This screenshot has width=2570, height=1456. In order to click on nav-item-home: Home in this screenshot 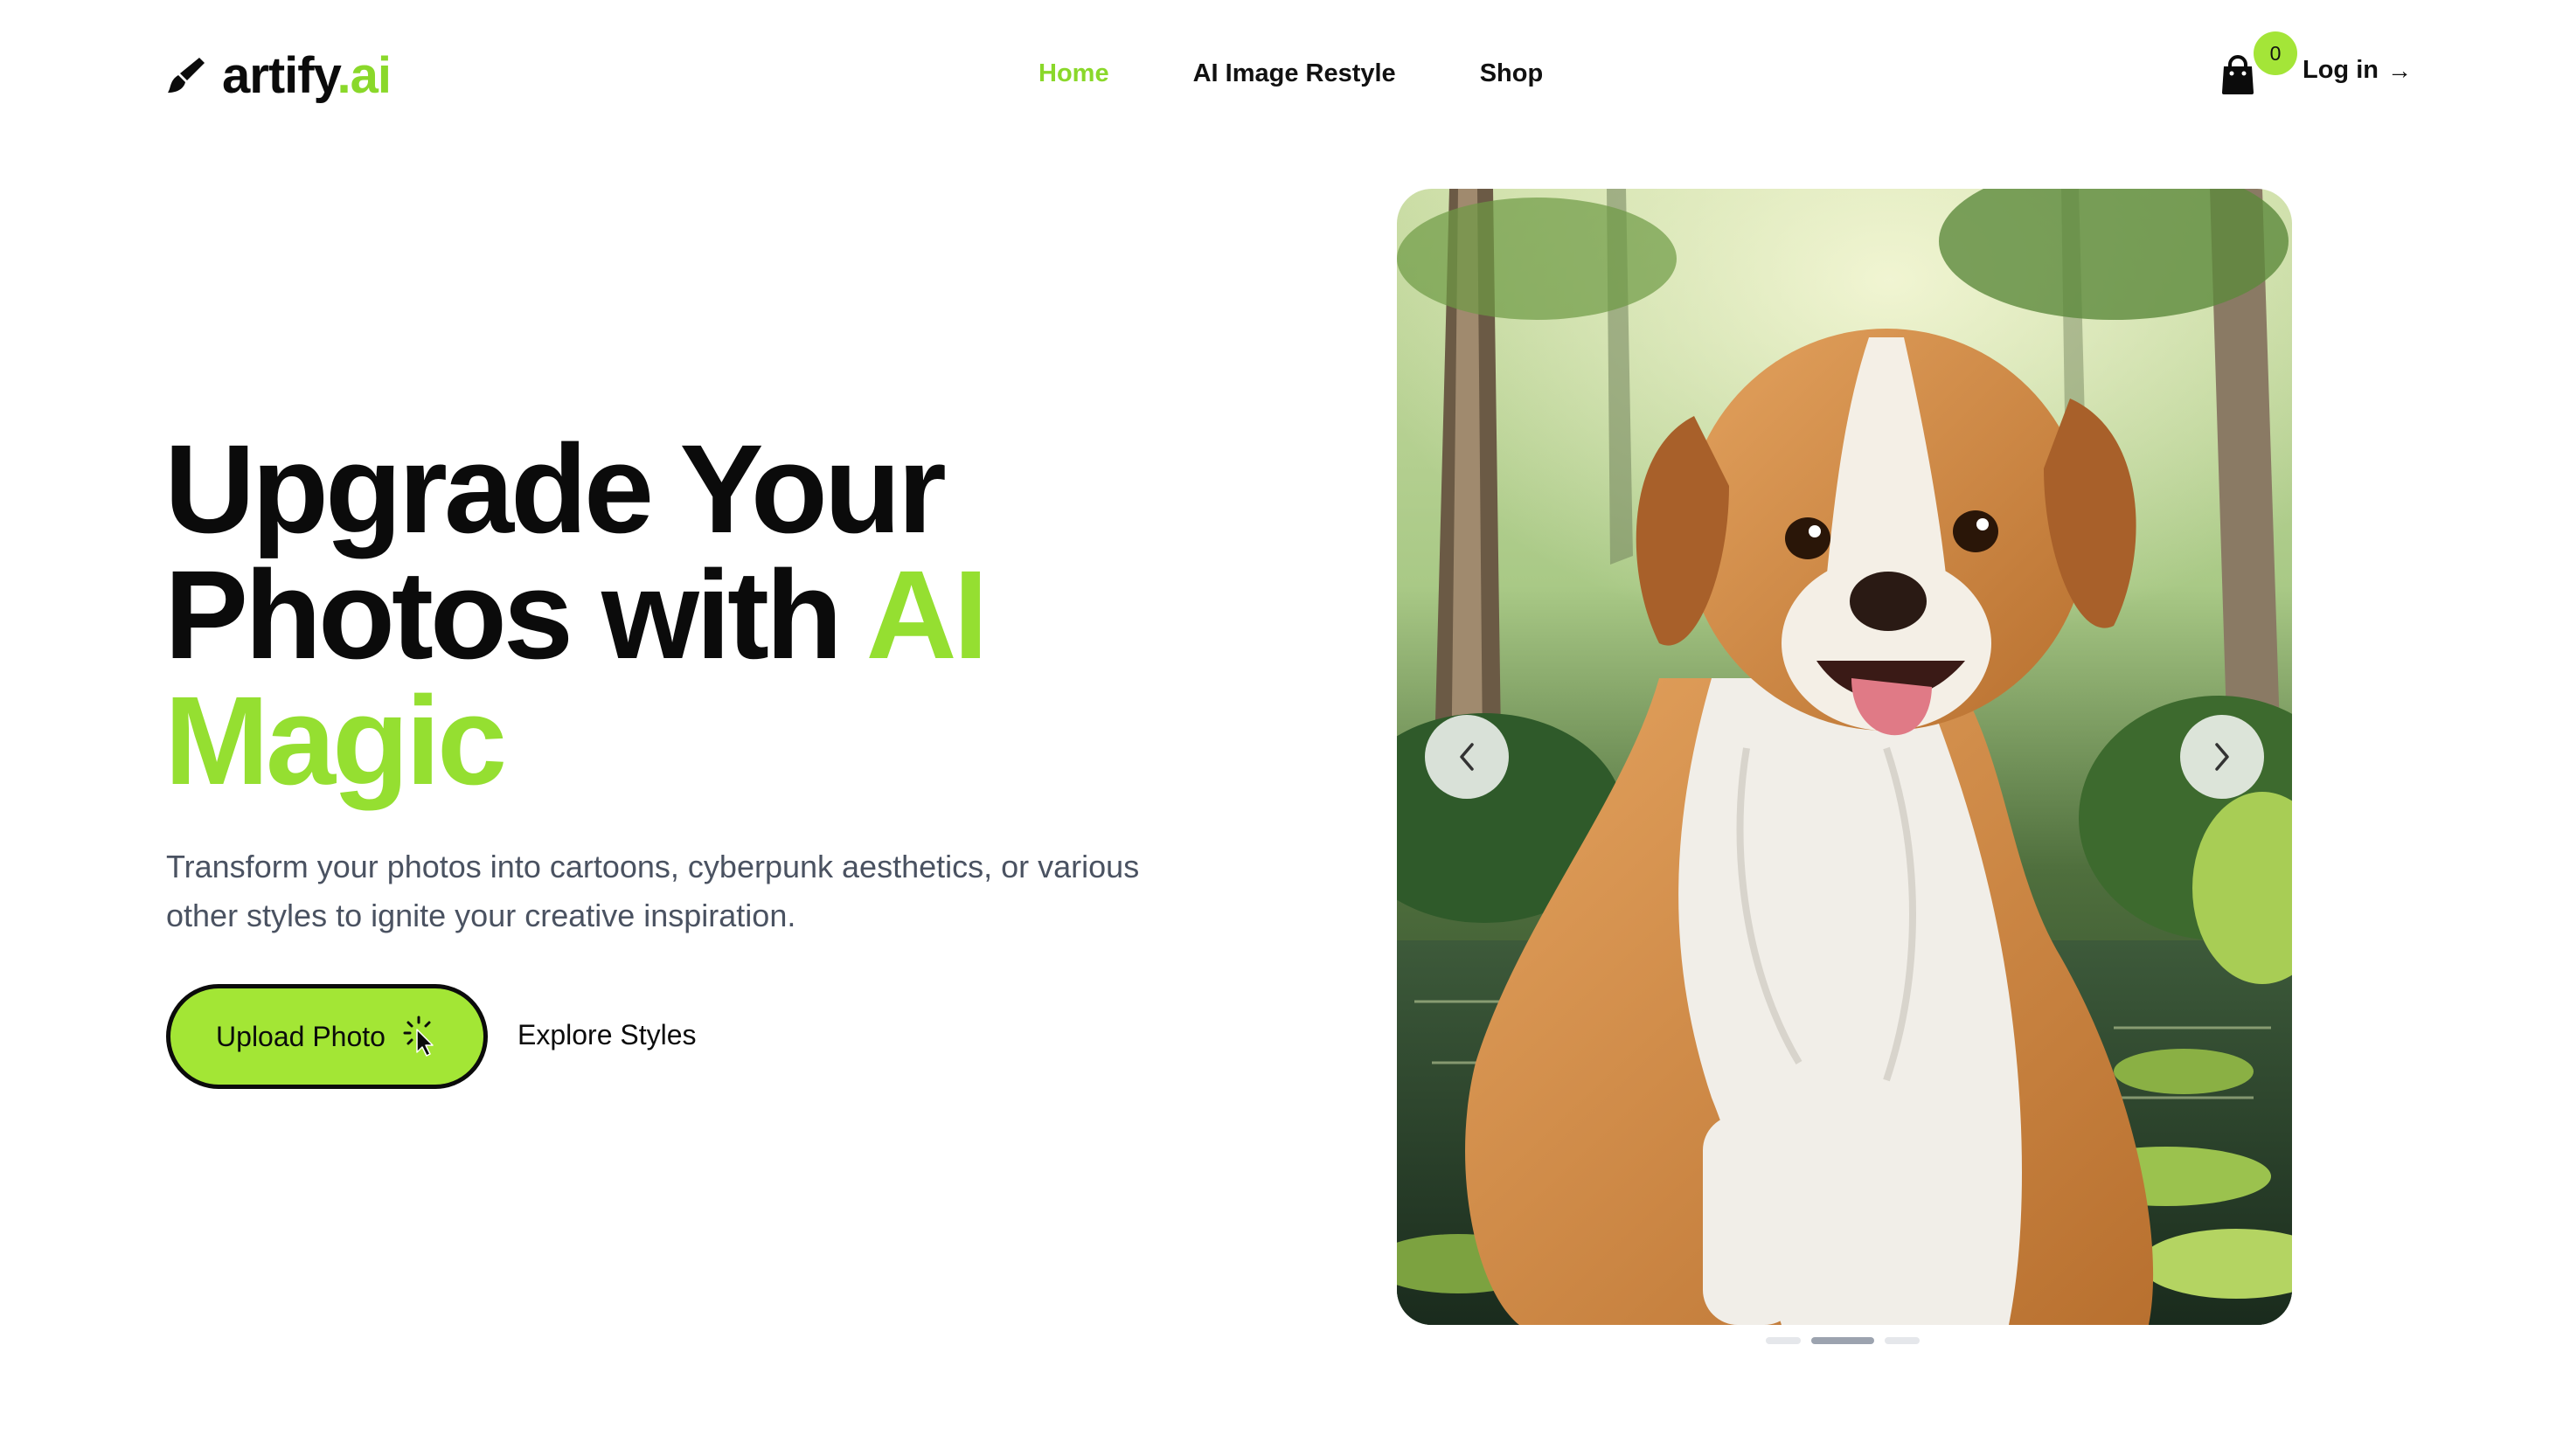, I will do `click(1073, 73)`.